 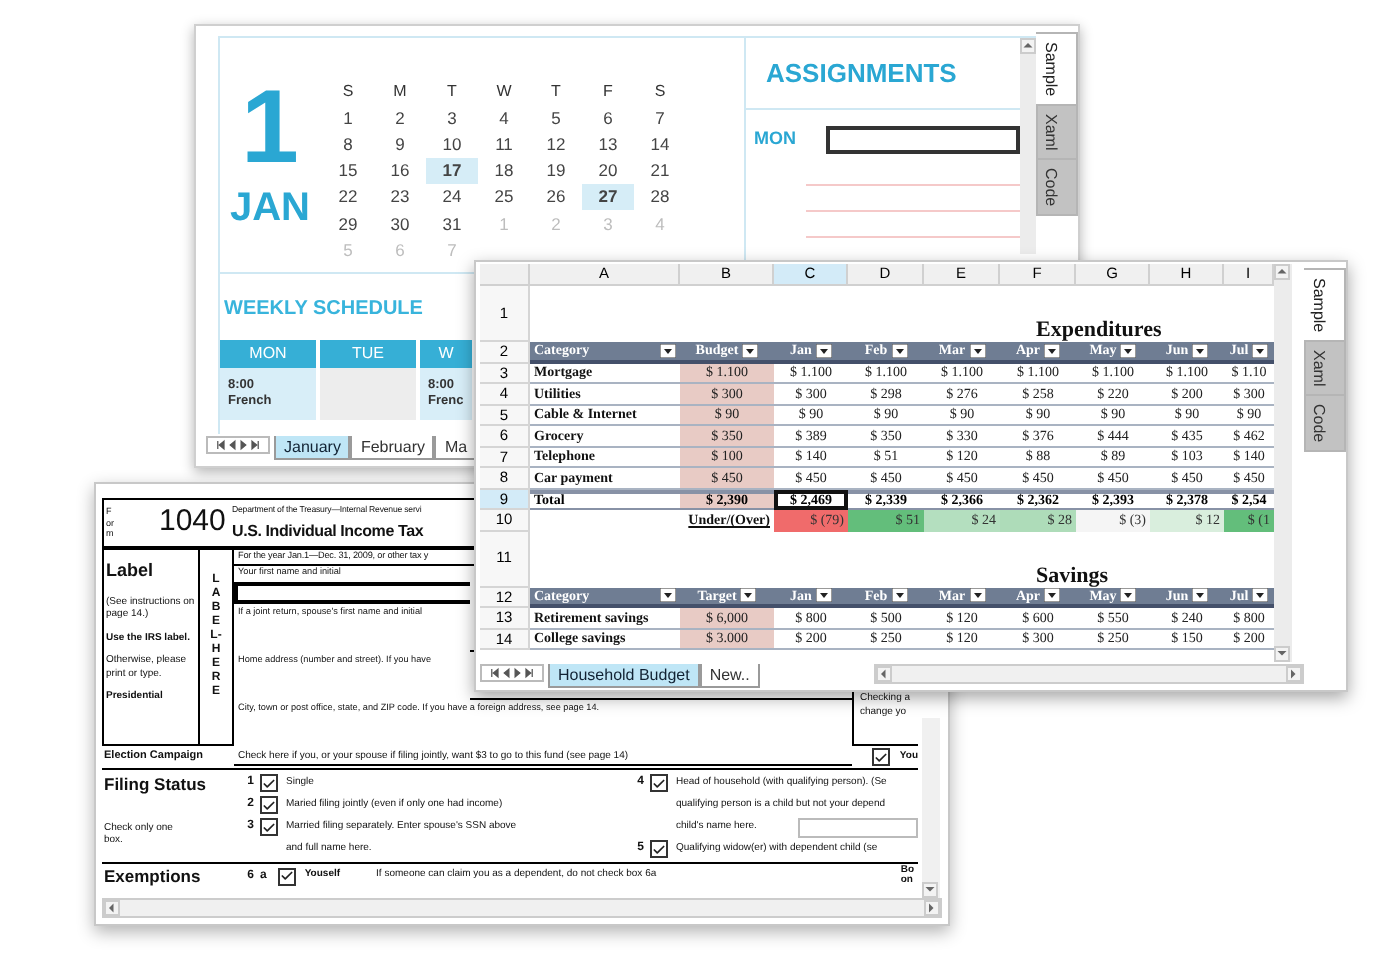 What do you see at coordinates (348, 118) in the screenshot?
I see `calendar-day: 1` at bounding box center [348, 118].